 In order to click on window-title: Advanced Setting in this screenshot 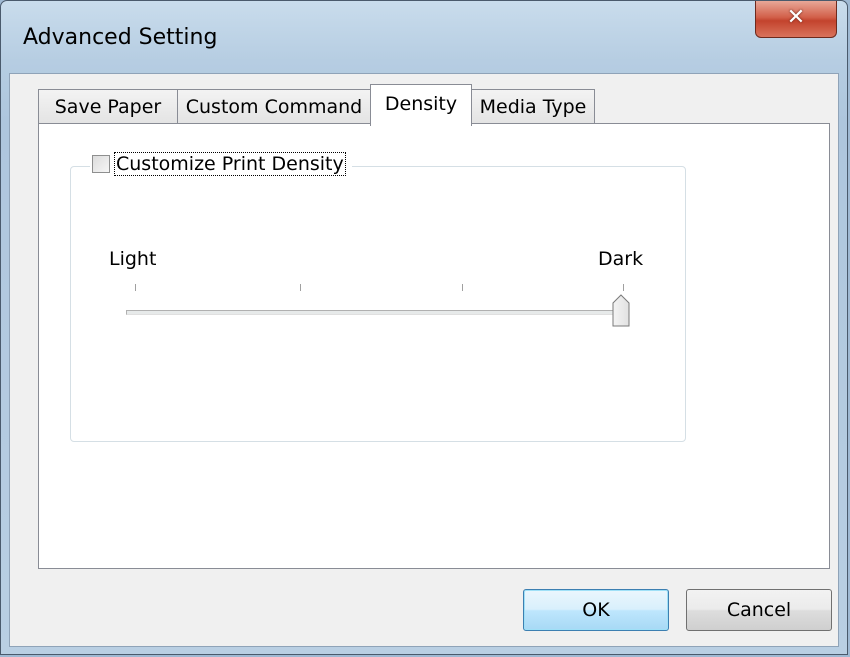, I will do `click(120, 37)`.